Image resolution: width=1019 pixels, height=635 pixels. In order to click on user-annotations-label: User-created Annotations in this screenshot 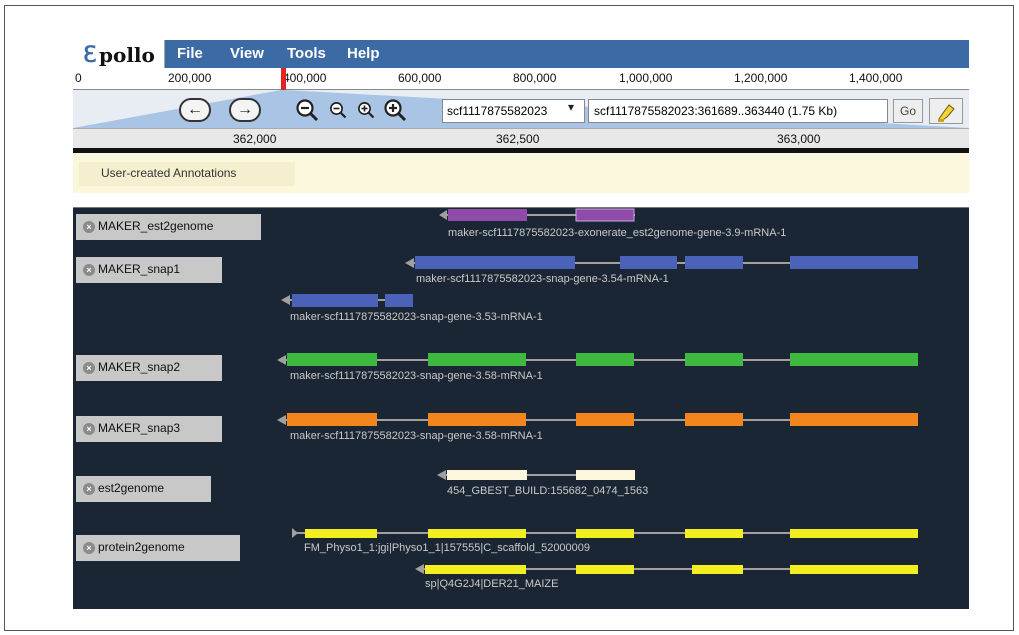, I will do `click(187, 174)`.